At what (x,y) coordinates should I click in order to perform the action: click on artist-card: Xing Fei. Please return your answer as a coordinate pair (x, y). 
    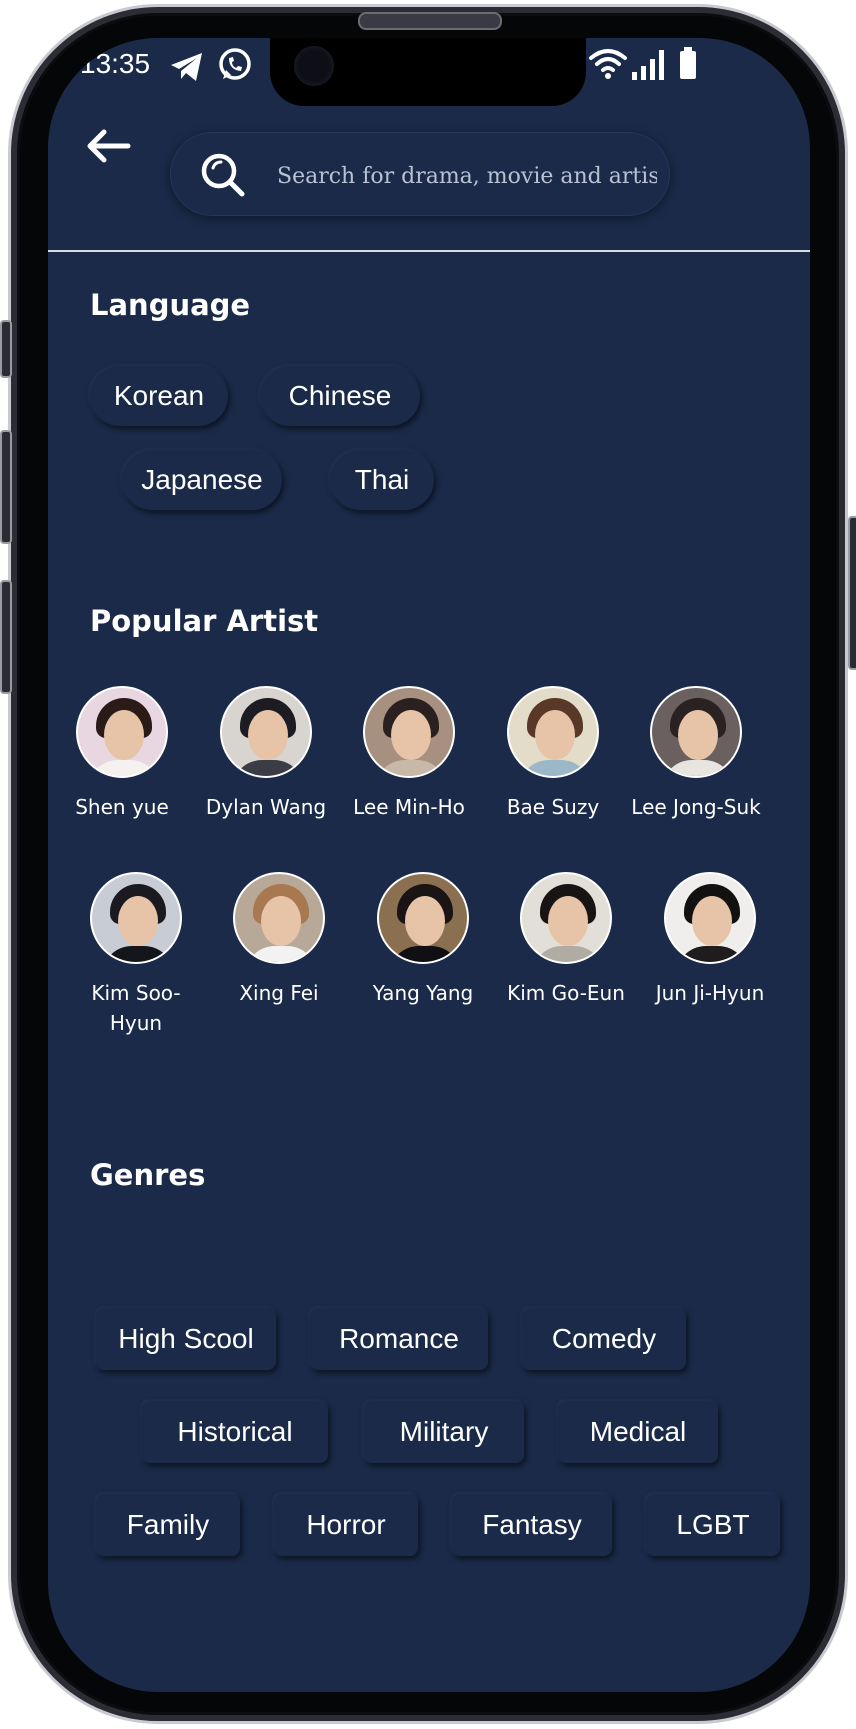
    Looking at the image, I should click on (279, 940).